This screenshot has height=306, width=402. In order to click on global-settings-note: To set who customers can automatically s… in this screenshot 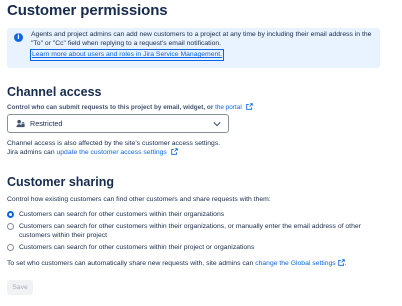, I will do `click(177, 263)`.